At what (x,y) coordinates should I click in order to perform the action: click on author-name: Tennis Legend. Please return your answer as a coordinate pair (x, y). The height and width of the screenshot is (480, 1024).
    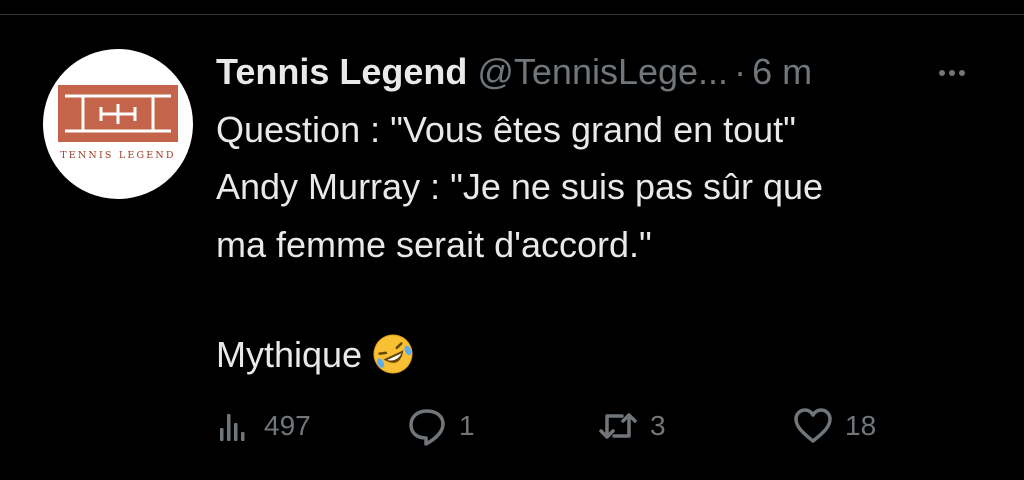
    Looking at the image, I should click on (341, 71).